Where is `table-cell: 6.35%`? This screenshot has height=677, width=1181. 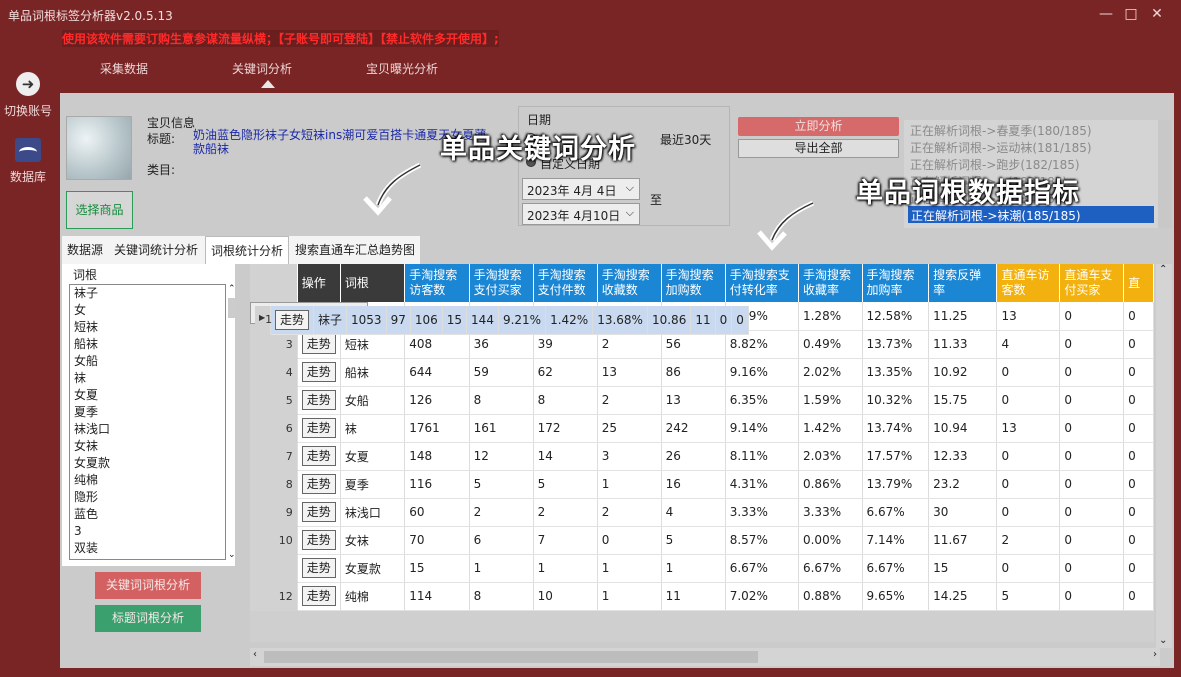
table-cell: 6.35% is located at coordinates (762, 400).